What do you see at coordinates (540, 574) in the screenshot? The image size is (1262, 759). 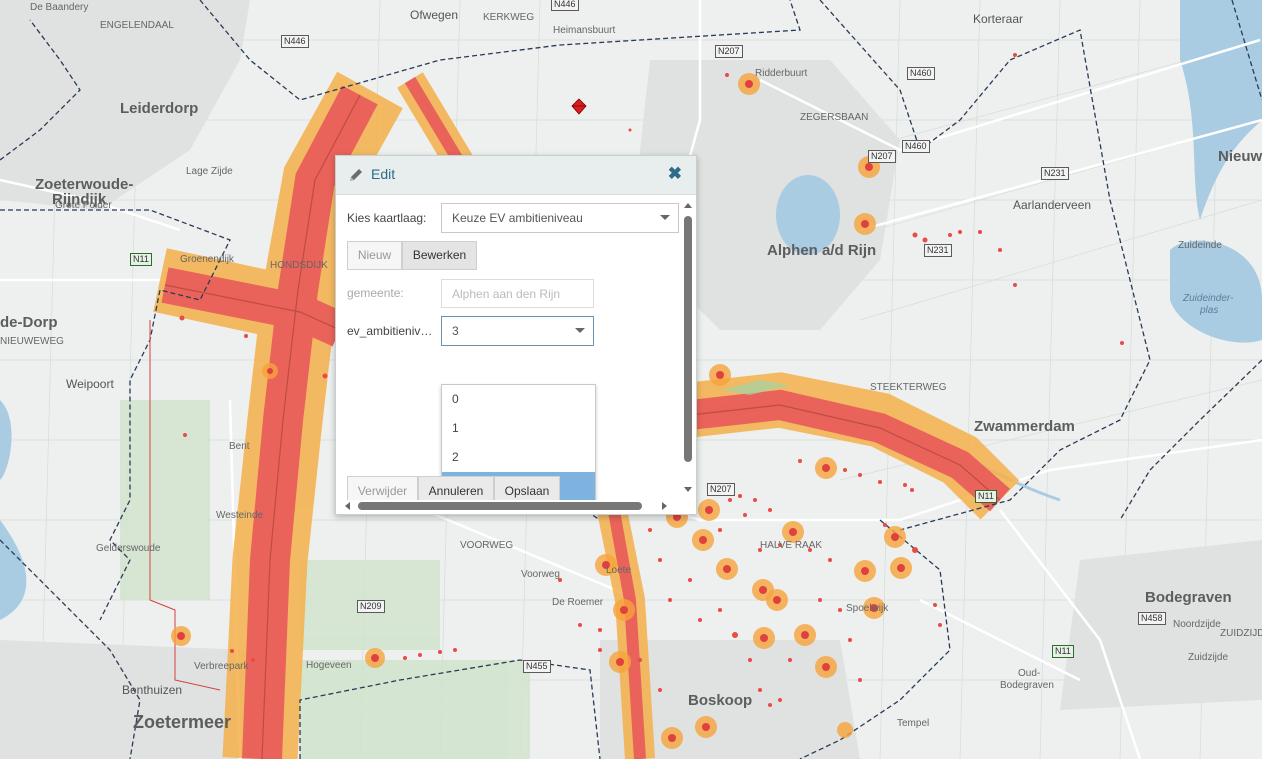 I see `place-label: Voorweg` at bounding box center [540, 574].